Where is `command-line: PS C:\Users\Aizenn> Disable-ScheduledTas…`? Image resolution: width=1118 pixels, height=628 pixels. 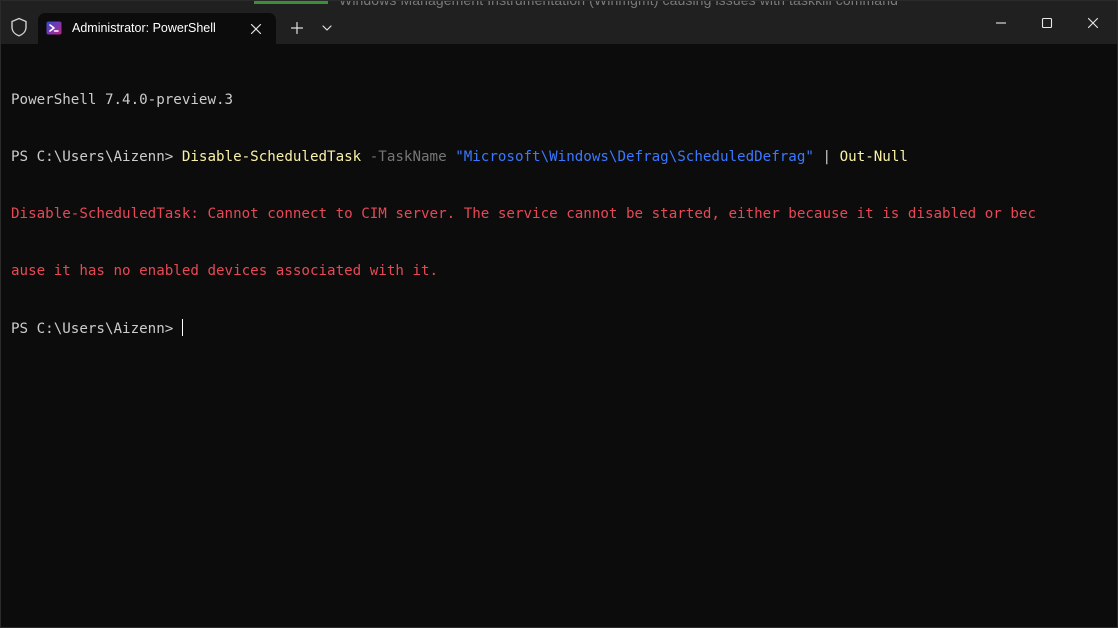
command-line: PS C:\Users\Aizenn> Disable-ScheduledTas… is located at coordinates (559, 157).